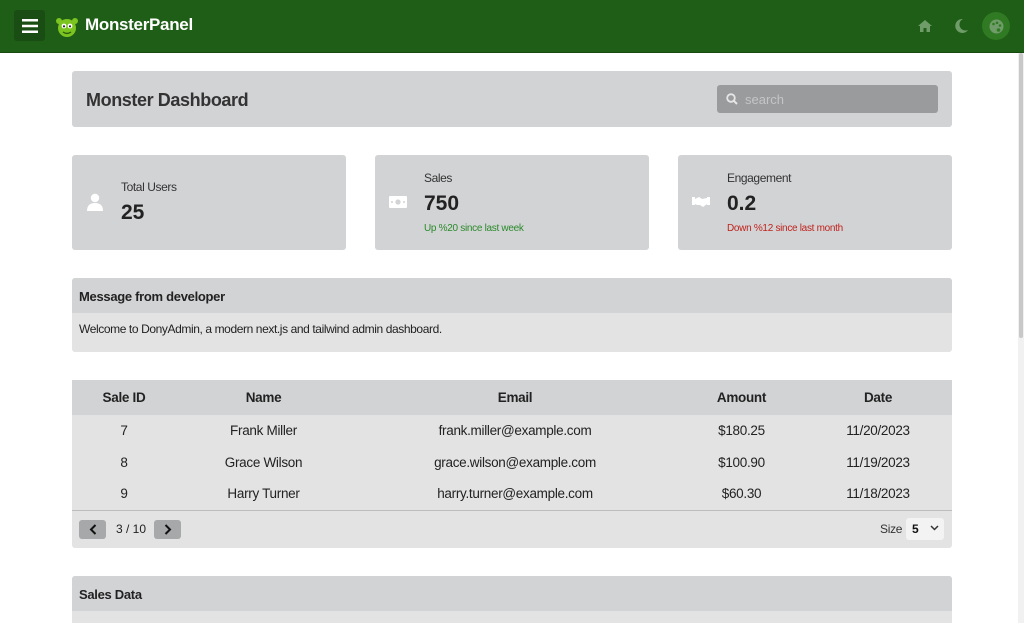 The width and height of the screenshot is (1024, 623). I want to click on home-button, so click(925, 26).